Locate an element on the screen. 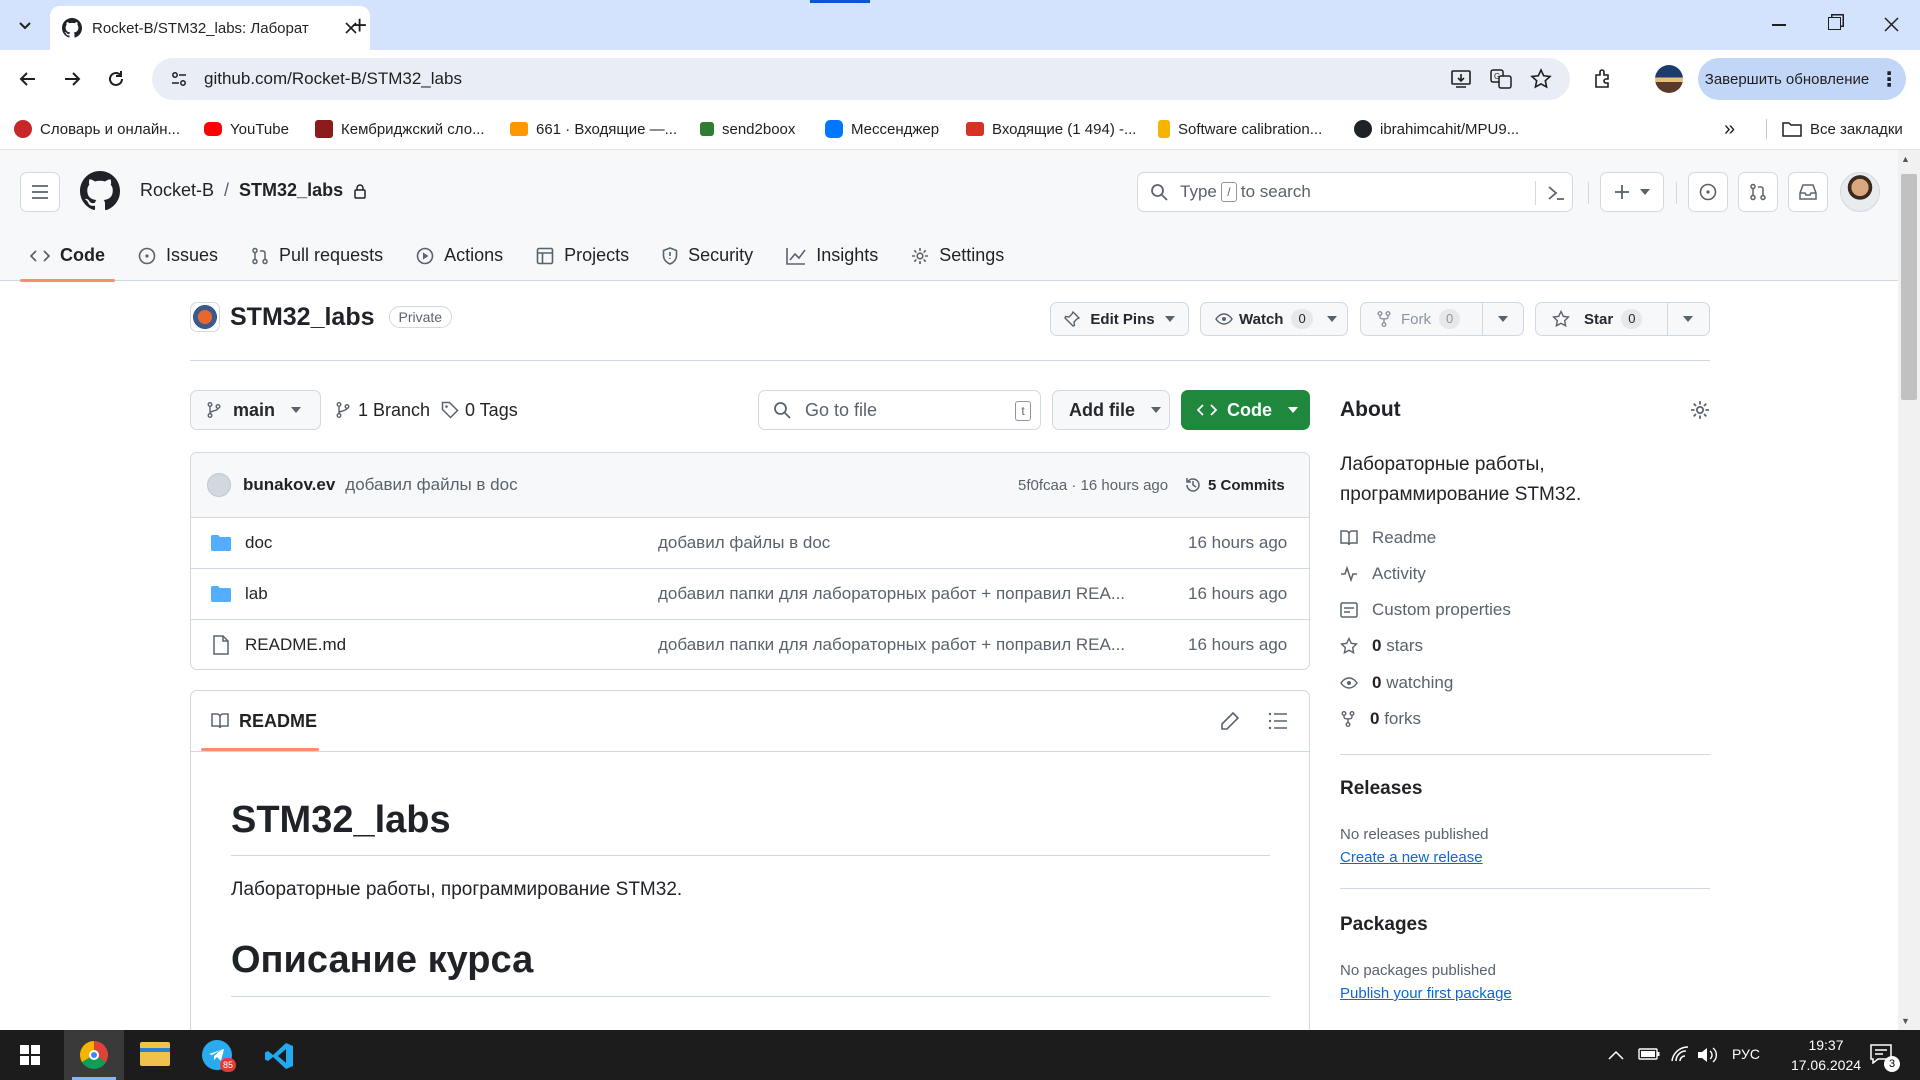 Image resolution: width=1920 pixels, height=1080 pixels. repo-link: STM32_labs is located at coordinates (291, 190).